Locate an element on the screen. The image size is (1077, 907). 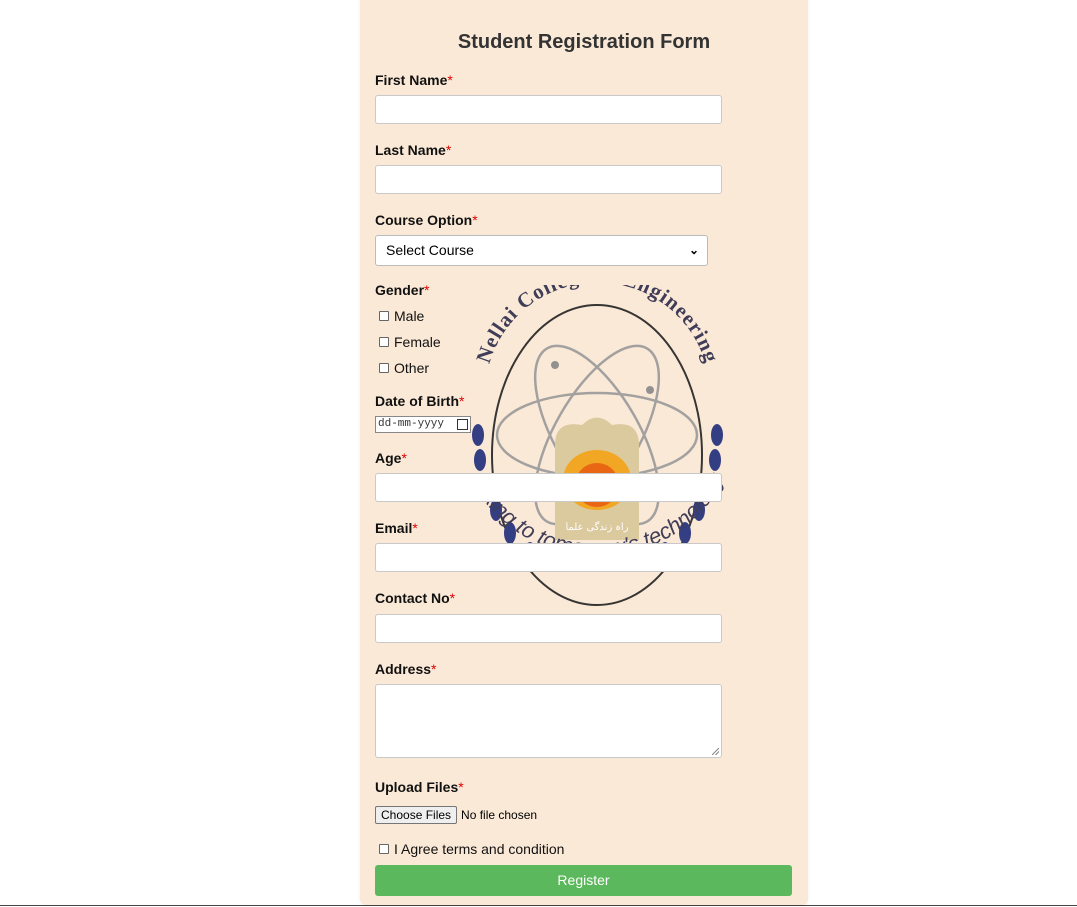
svg-text: Nellai College of Engineering is located at coordinates (597, 325).